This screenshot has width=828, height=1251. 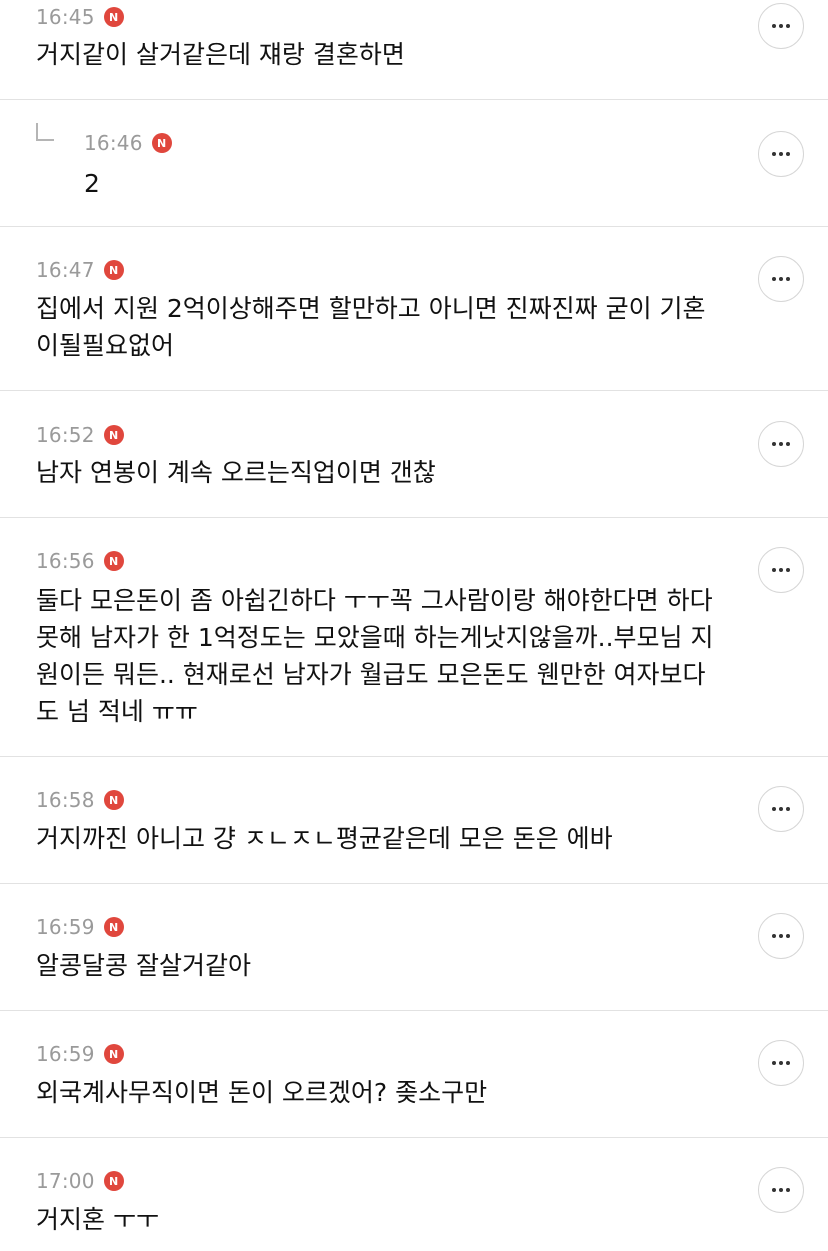 I want to click on comment-time: 16:45, so click(x=65, y=17).